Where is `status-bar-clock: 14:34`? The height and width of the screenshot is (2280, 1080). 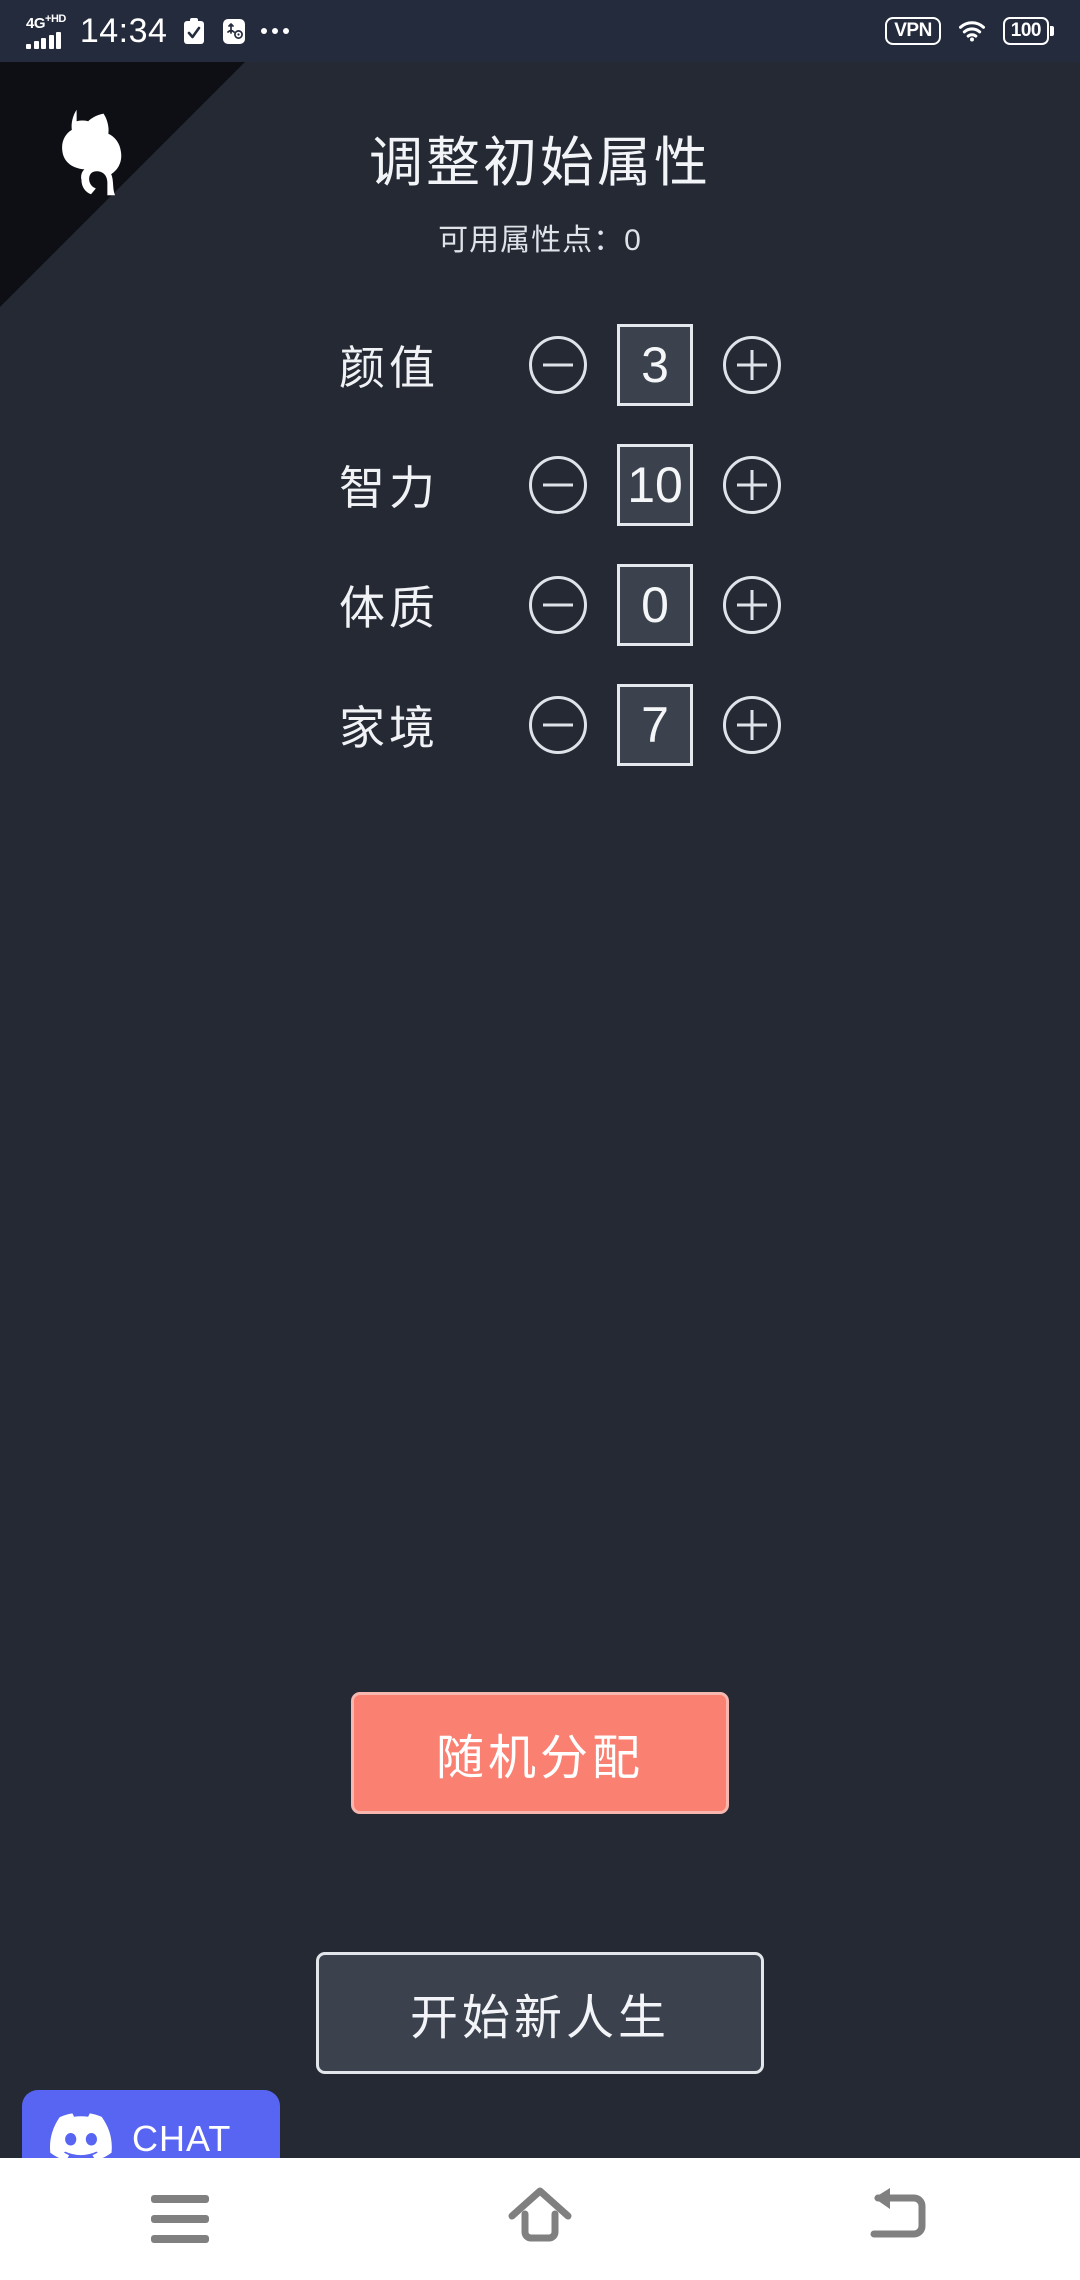 status-bar-clock: 14:34 is located at coordinates (123, 30).